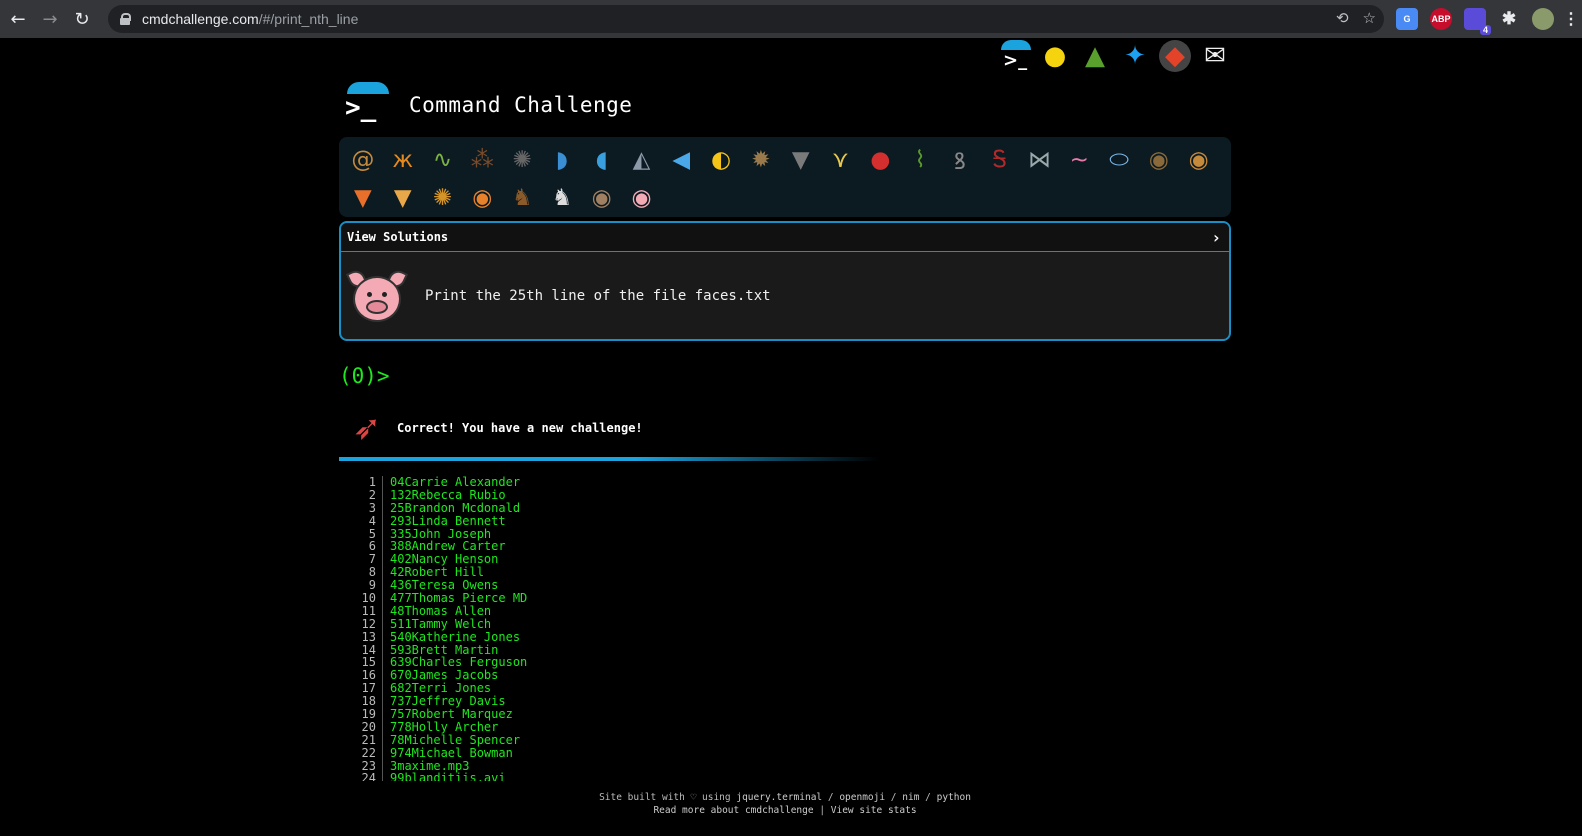 This screenshot has width=1582, height=836. Describe the element at coordinates (1369, 18) in the screenshot. I see `bookmark-star-icon: ☆` at that location.